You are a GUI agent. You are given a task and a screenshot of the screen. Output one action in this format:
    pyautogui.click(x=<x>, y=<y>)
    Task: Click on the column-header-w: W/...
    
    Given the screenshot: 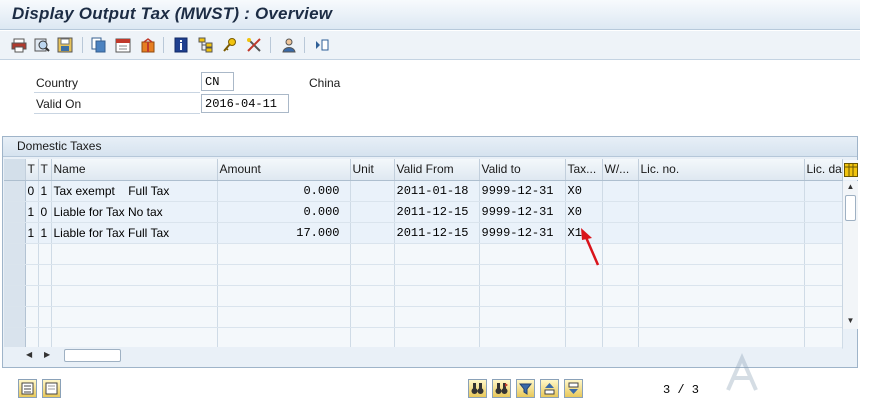 What is the action you would take?
    pyautogui.click(x=620, y=170)
    